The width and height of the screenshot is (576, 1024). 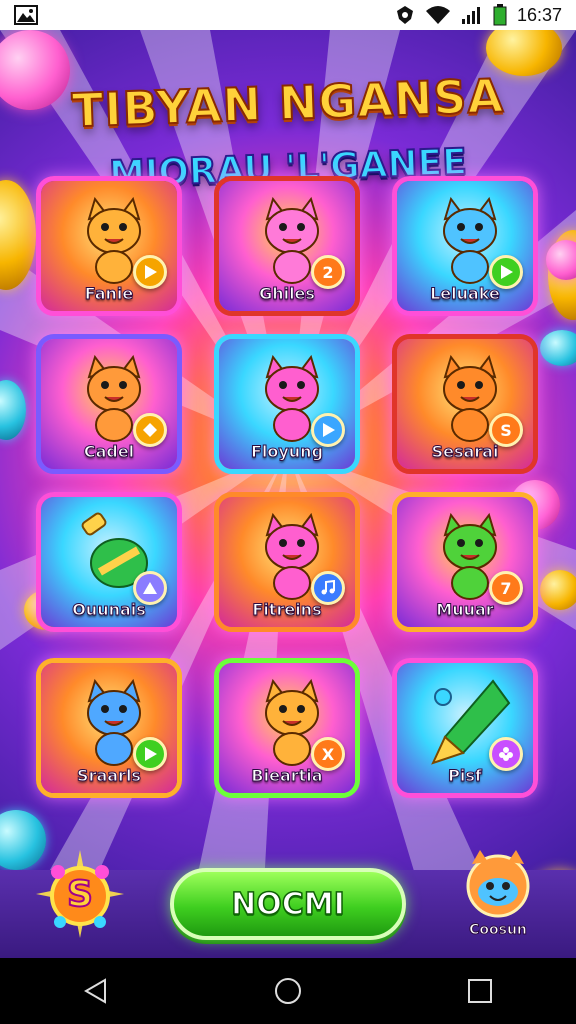 What do you see at coordinates (109, 562) in the screenshot?
I see `level-tile: Ouunais` at bounding box center [109, 562].